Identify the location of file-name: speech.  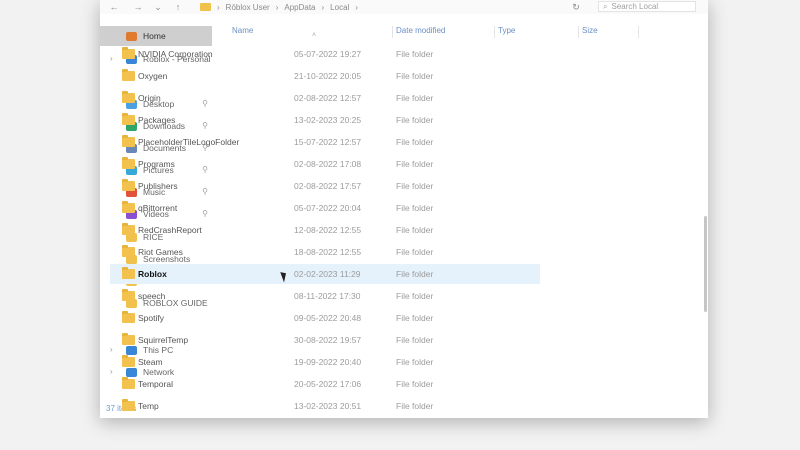
(152, 296).